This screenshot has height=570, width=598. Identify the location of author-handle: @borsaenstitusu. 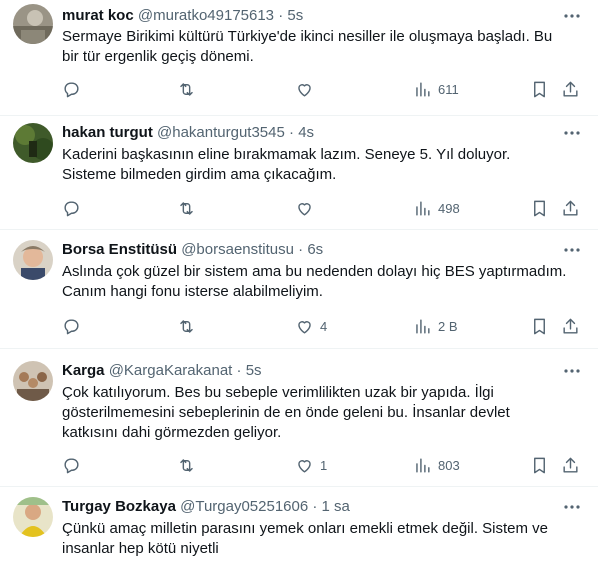
(237, 249).